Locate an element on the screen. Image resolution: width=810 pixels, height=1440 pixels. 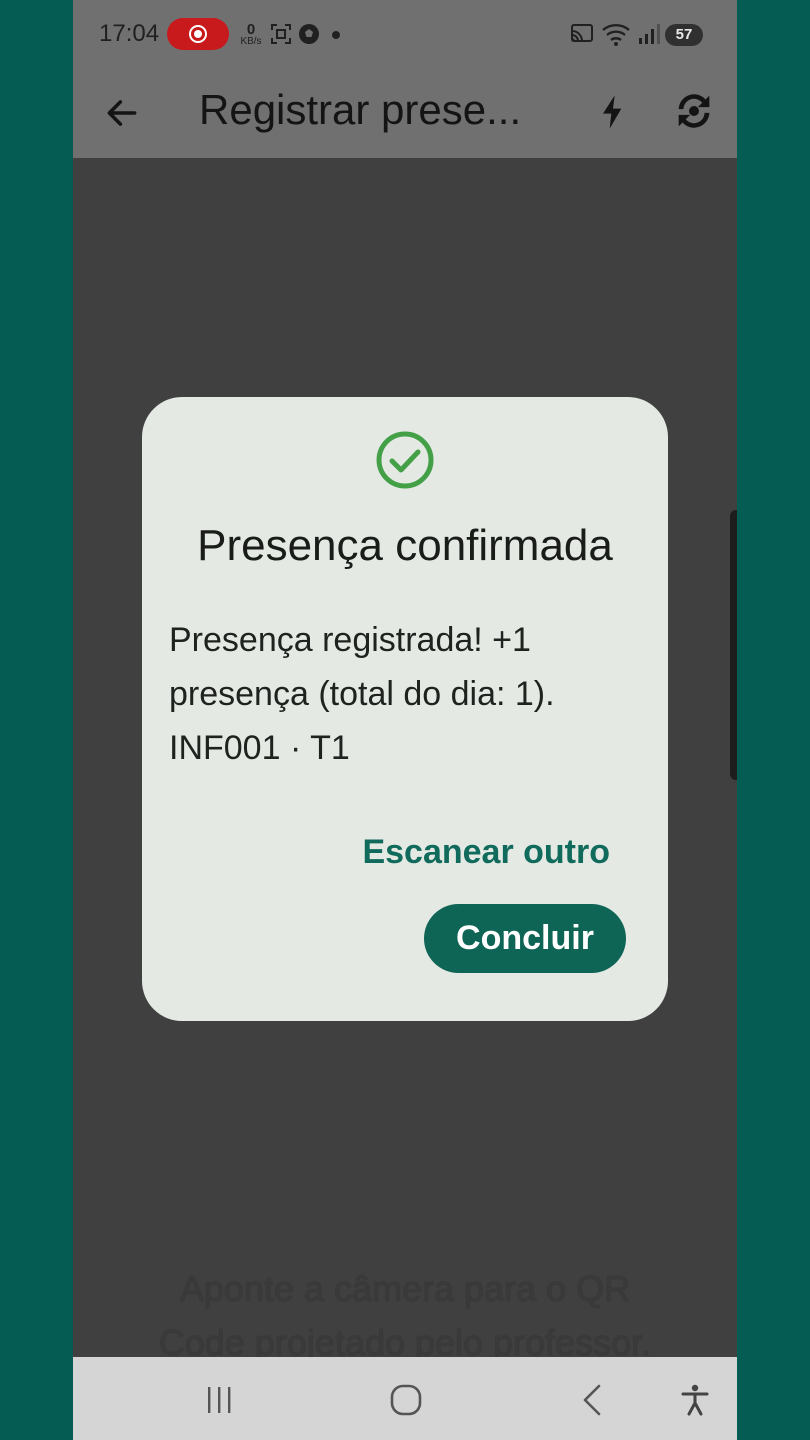
screenshot-icon is located at coordinates (281, 34).